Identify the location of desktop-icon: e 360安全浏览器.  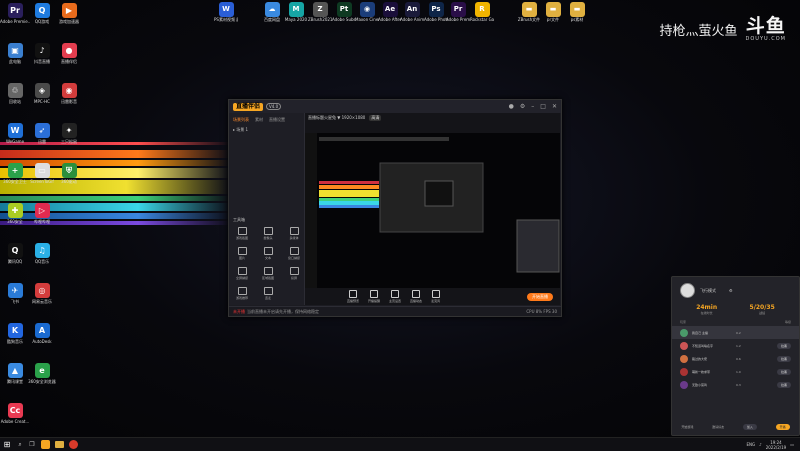
(42, 373).